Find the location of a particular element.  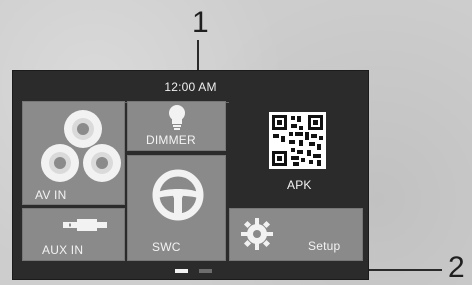

swc-tile: SWC is located at coordinates (176, 208).